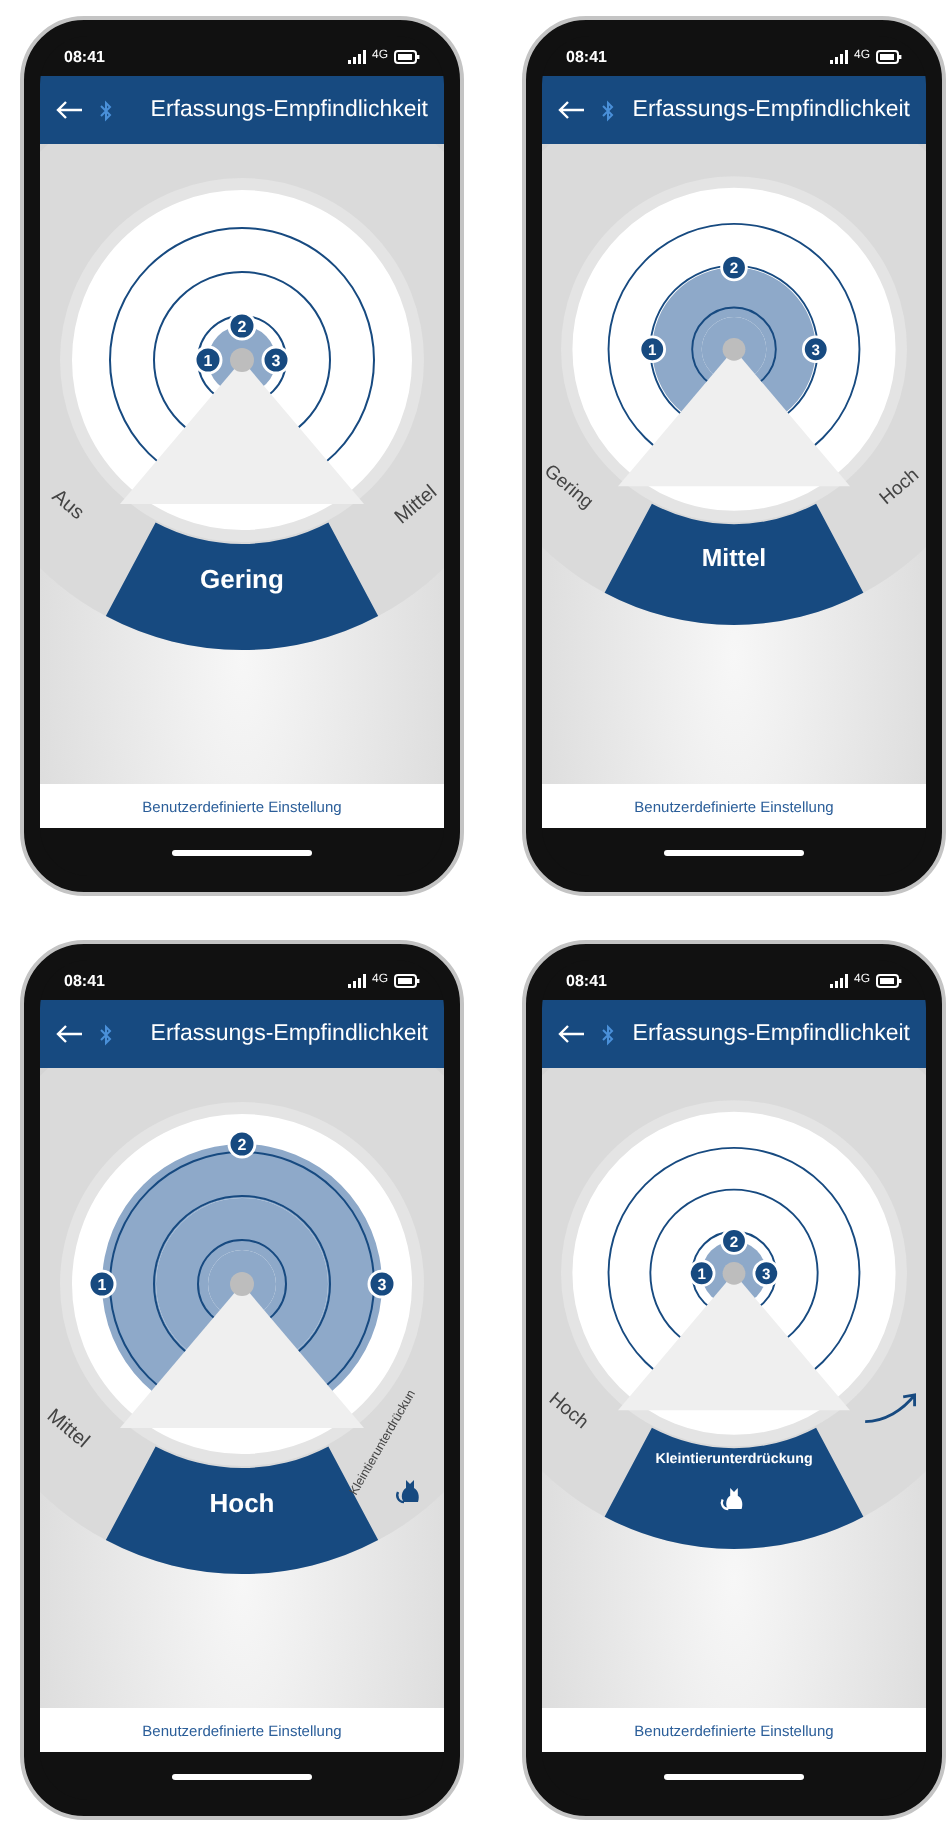  Describe the element at coordinates (242, 1503) in the screenshot. I see `selected-option-label: Hoch` at that location.